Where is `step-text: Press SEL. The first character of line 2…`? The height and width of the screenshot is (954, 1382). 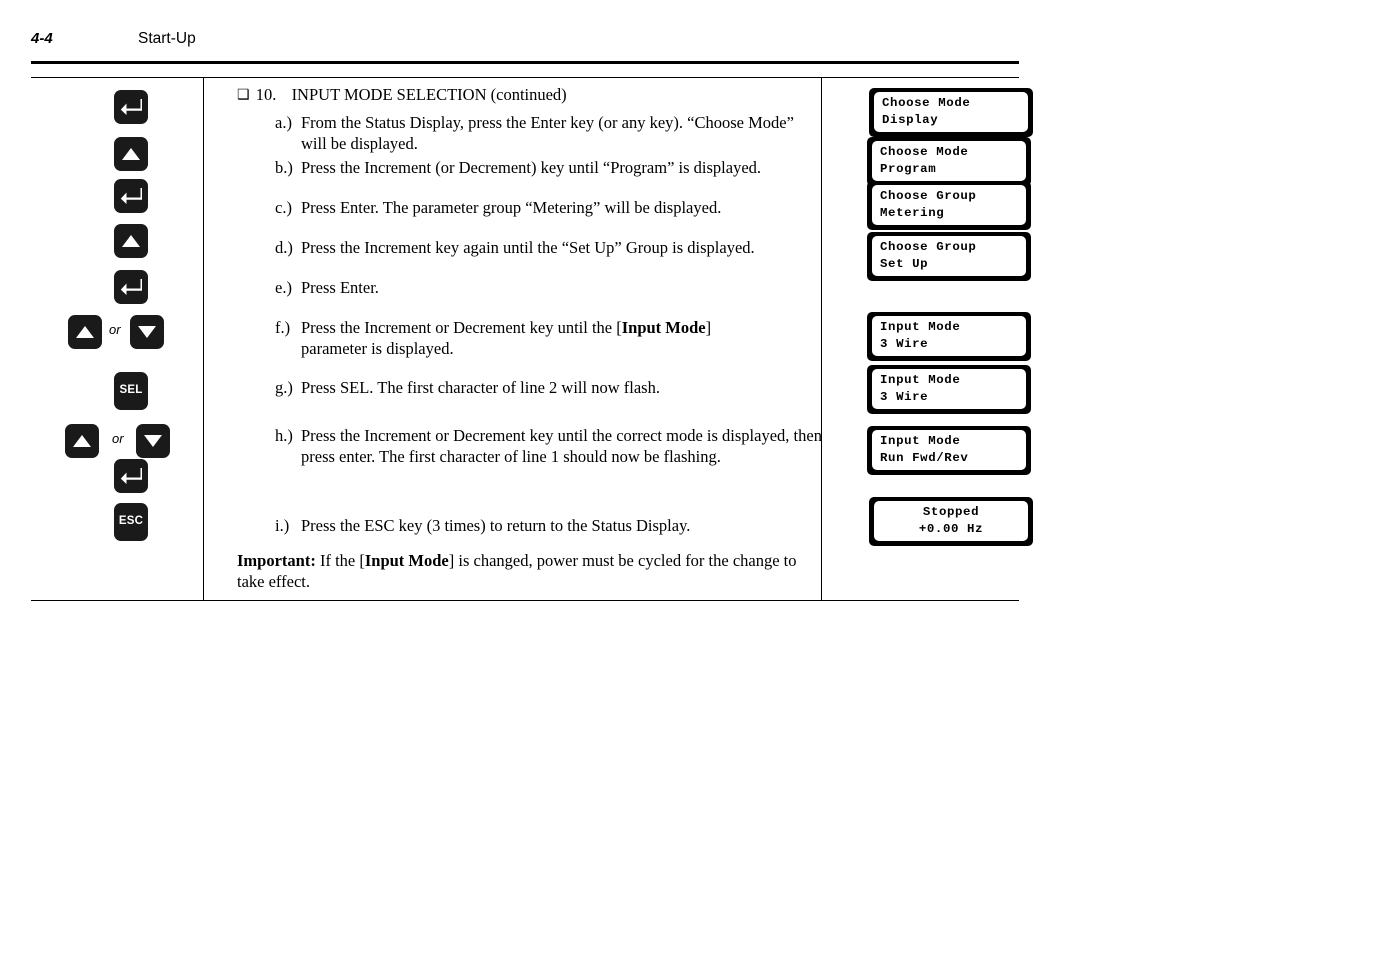
step-text: Press SEL. The first character of line 2… is located at coordinates (480, 387).